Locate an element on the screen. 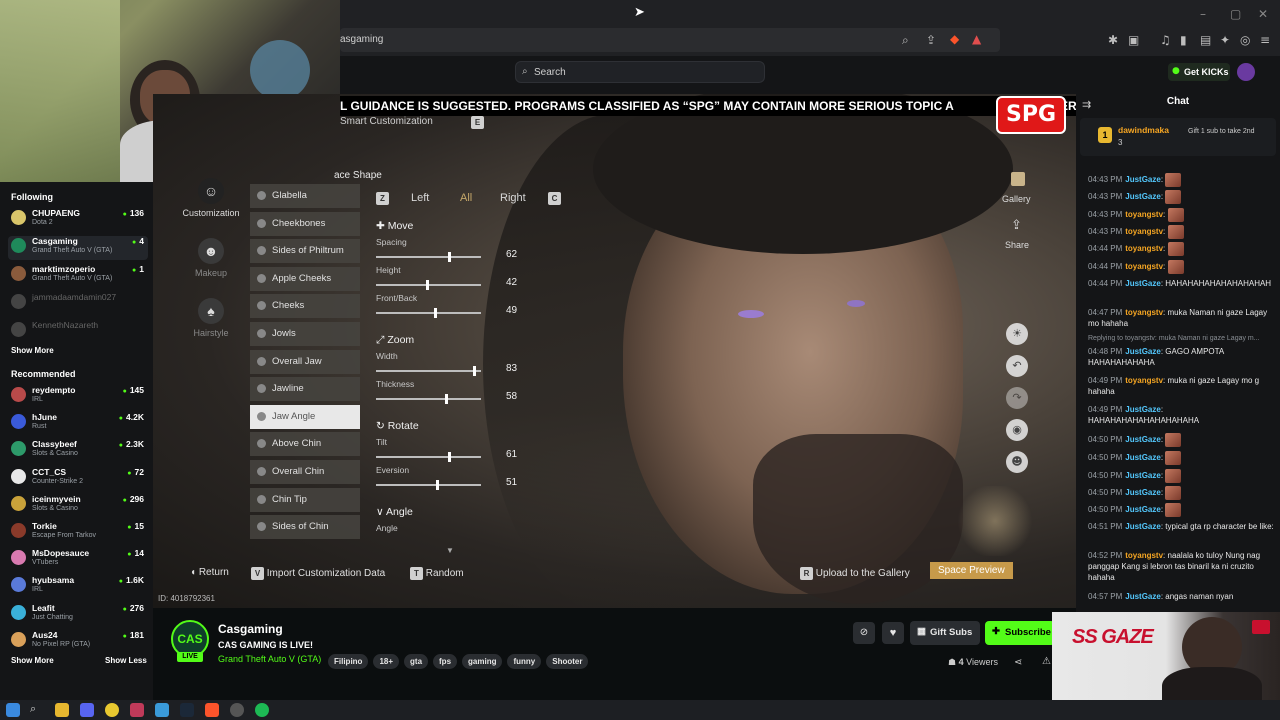  face-part-item: Cheekbones is located at coordinates (305, 223).